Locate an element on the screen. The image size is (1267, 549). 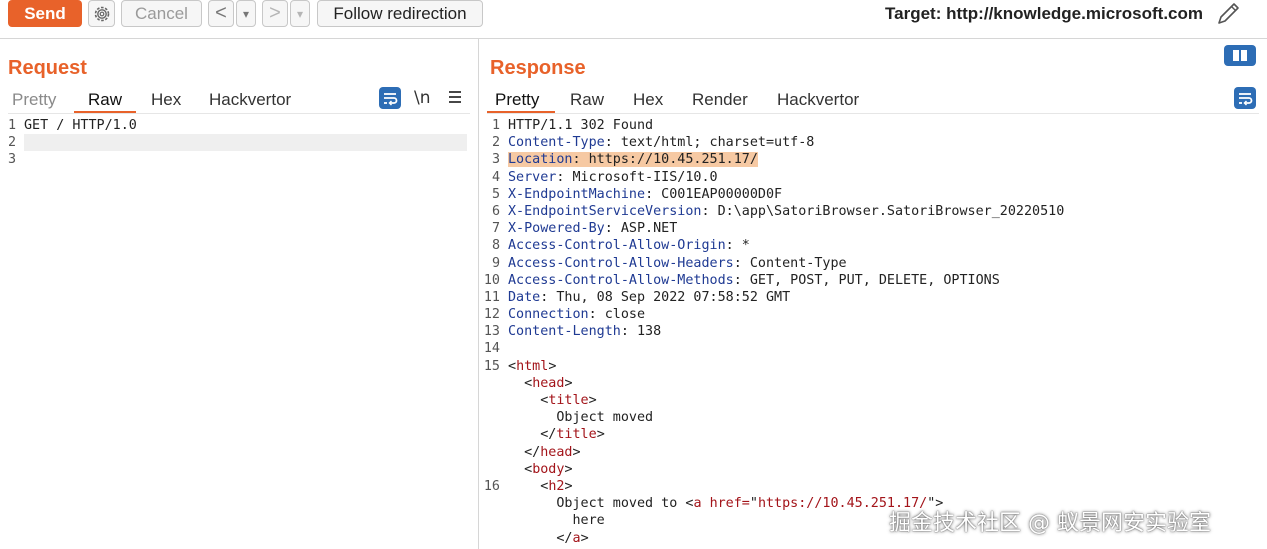
line-number: 12 is located at coordinates (491, 315).